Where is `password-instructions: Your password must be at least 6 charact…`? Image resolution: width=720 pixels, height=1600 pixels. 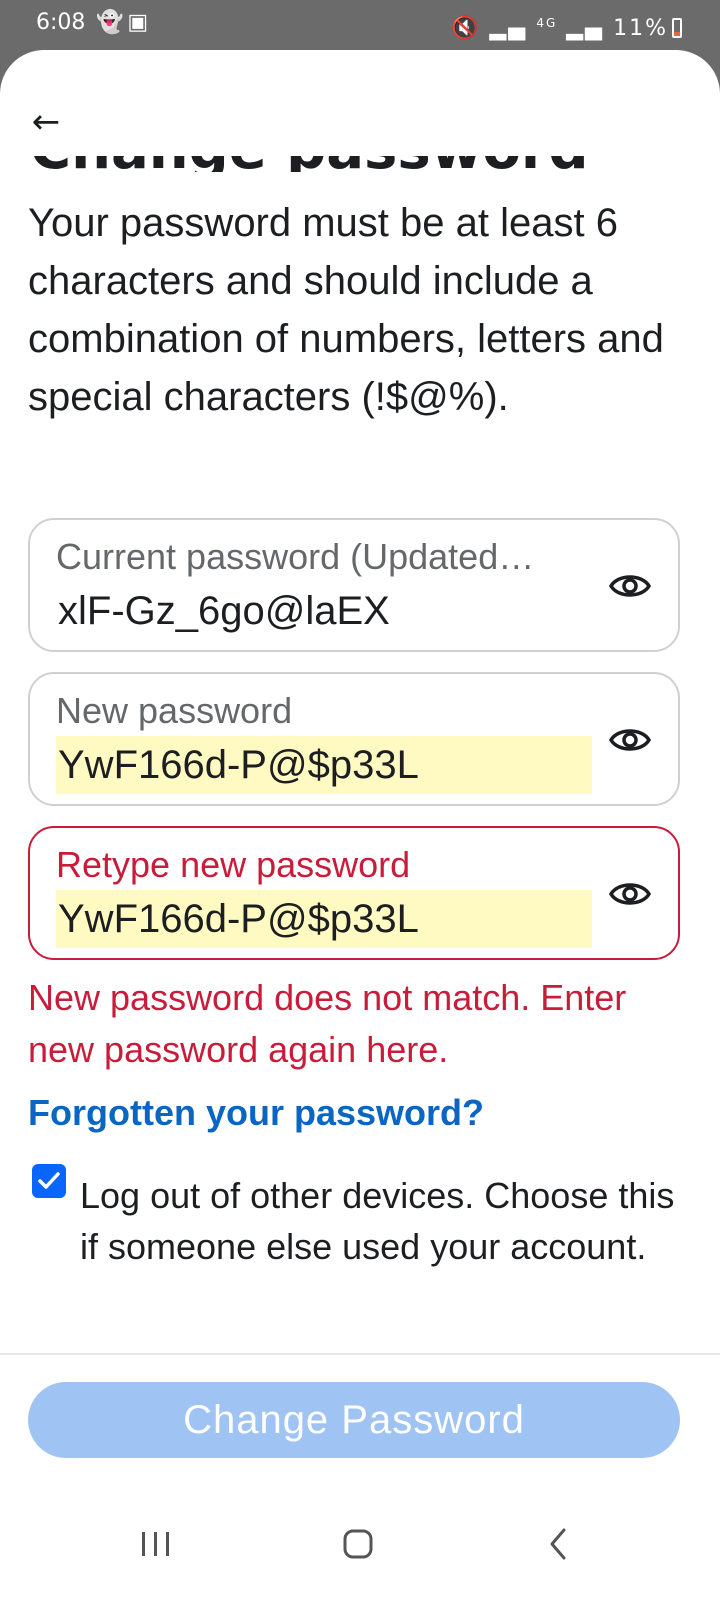 password-instructions: Your password must be at least 6 charact… is located at coordinates (346, 310).